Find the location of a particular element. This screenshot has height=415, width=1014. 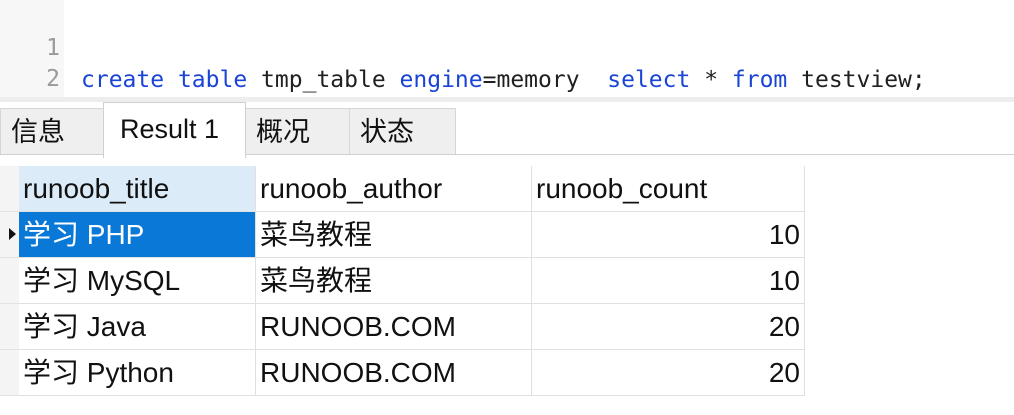

result-tabbar: 信息 Result 1 概况 状态 is located at coordinates (507, 130).